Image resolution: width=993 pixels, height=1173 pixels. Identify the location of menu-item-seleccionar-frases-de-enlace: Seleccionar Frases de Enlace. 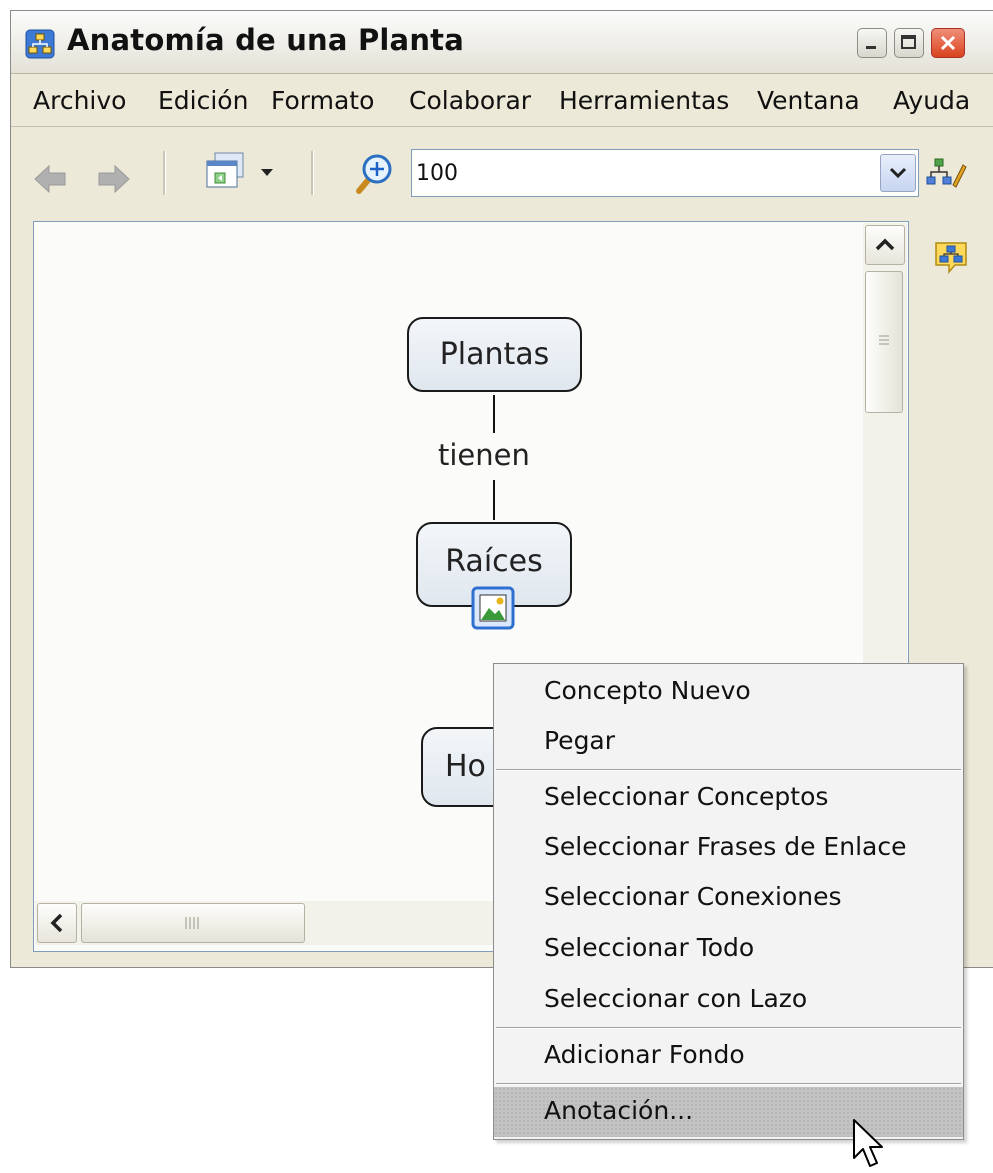
(728, 847).